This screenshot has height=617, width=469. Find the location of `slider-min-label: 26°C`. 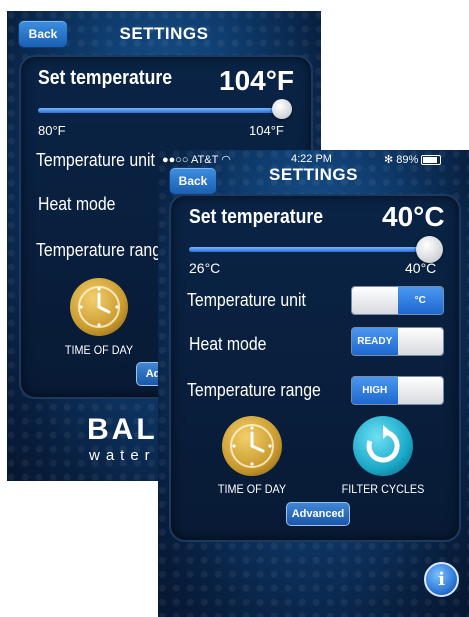

slider-min-label: 26°C is located at coordinates (205, 268).